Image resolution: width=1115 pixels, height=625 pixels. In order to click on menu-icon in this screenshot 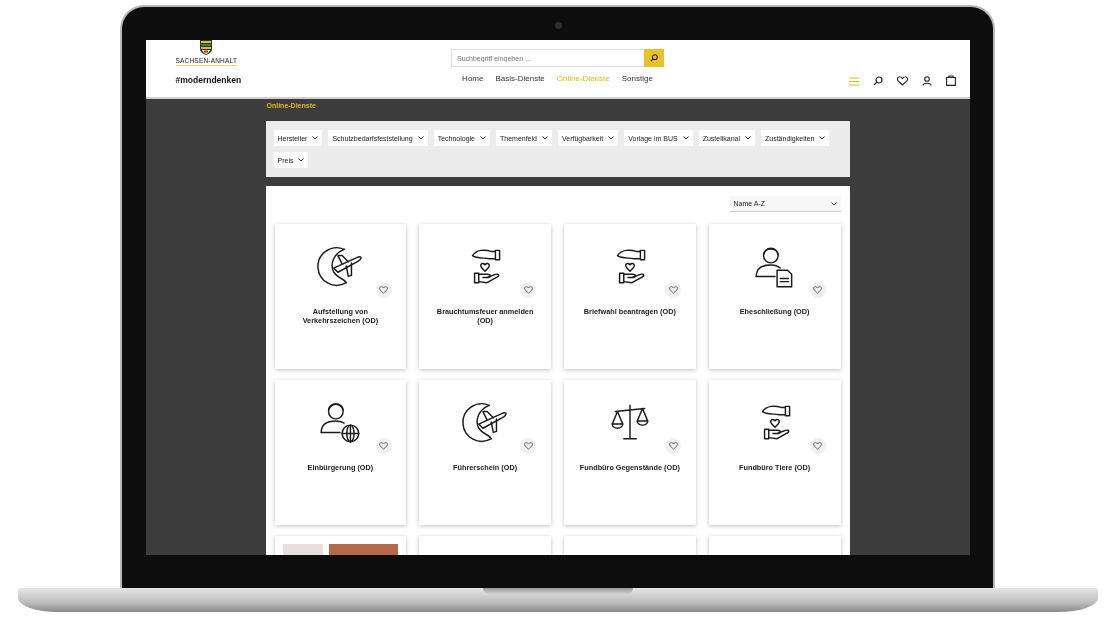, I will do `click(853, 81)`.